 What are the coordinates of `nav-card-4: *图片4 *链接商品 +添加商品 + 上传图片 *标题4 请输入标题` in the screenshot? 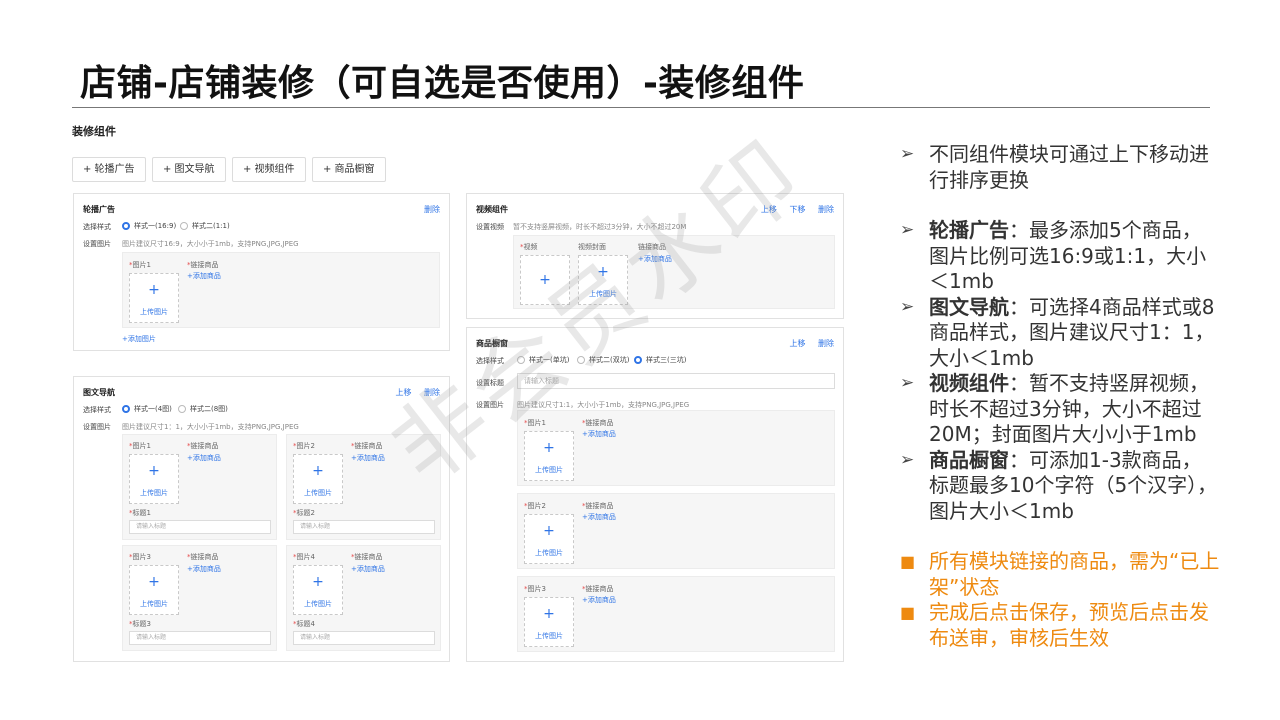 It's located at (363, 598).